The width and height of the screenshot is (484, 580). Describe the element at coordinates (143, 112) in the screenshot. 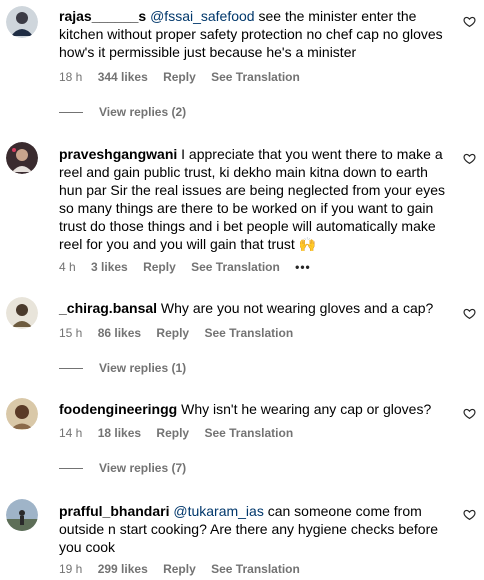

I see `view-replies-label: View replies (2)` at that location.